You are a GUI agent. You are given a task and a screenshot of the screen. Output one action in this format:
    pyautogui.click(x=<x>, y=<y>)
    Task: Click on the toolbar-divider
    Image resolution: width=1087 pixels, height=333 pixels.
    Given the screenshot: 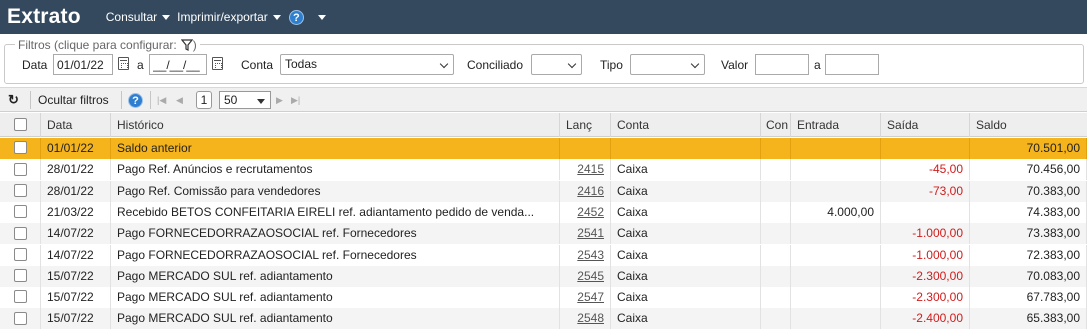 What is the action you would take?
    pyautogui.click(x=30, y=100)
    